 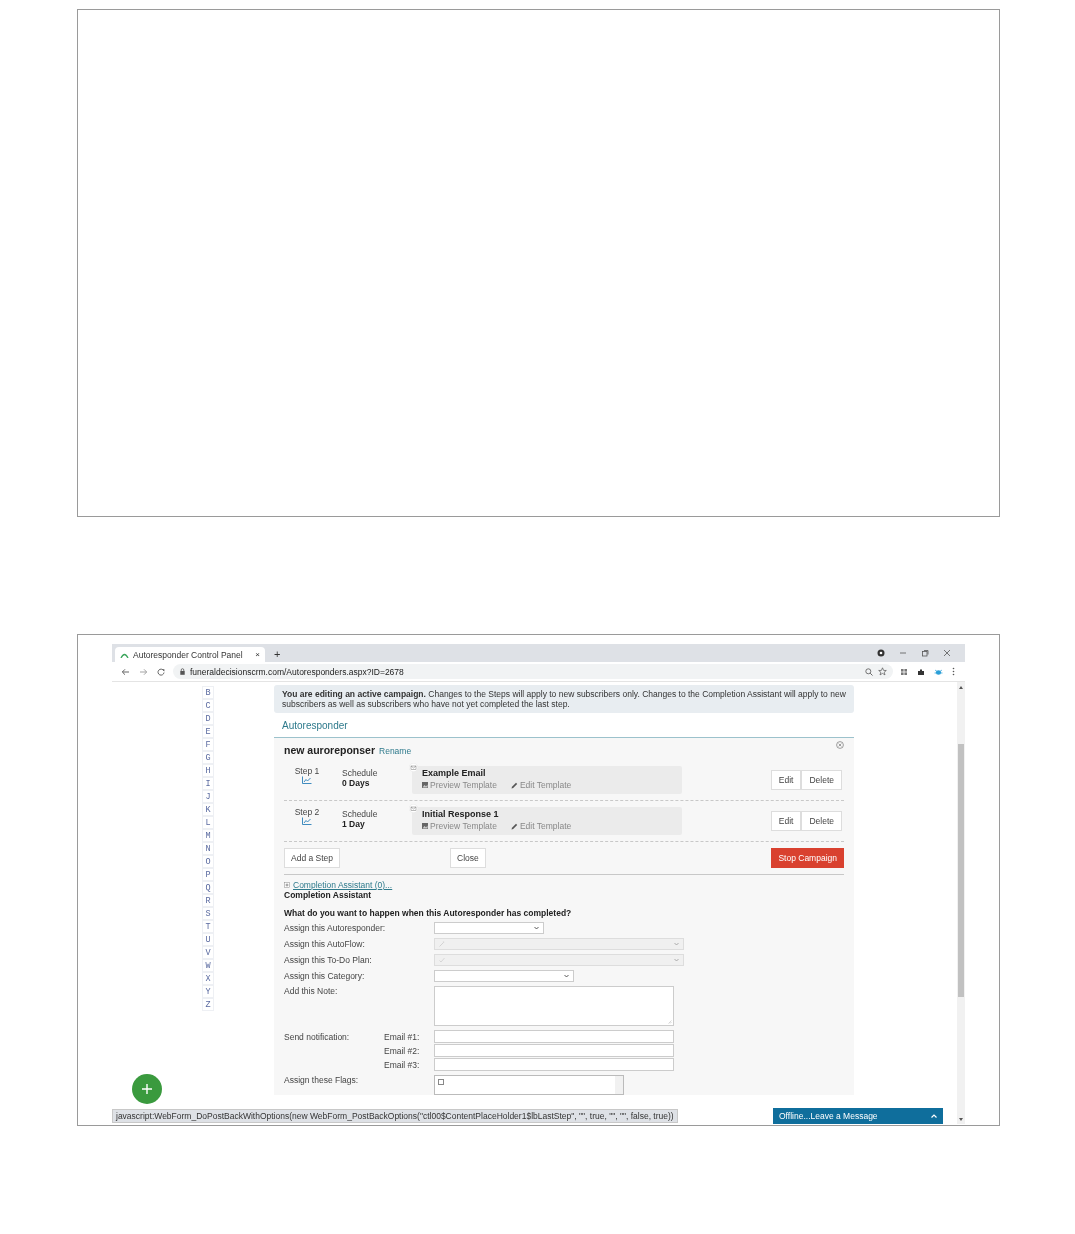 What do you see at coordinates (277, 654) in the screenshot?
I see `new-tab-button: +` at bounding box center [277, 654].